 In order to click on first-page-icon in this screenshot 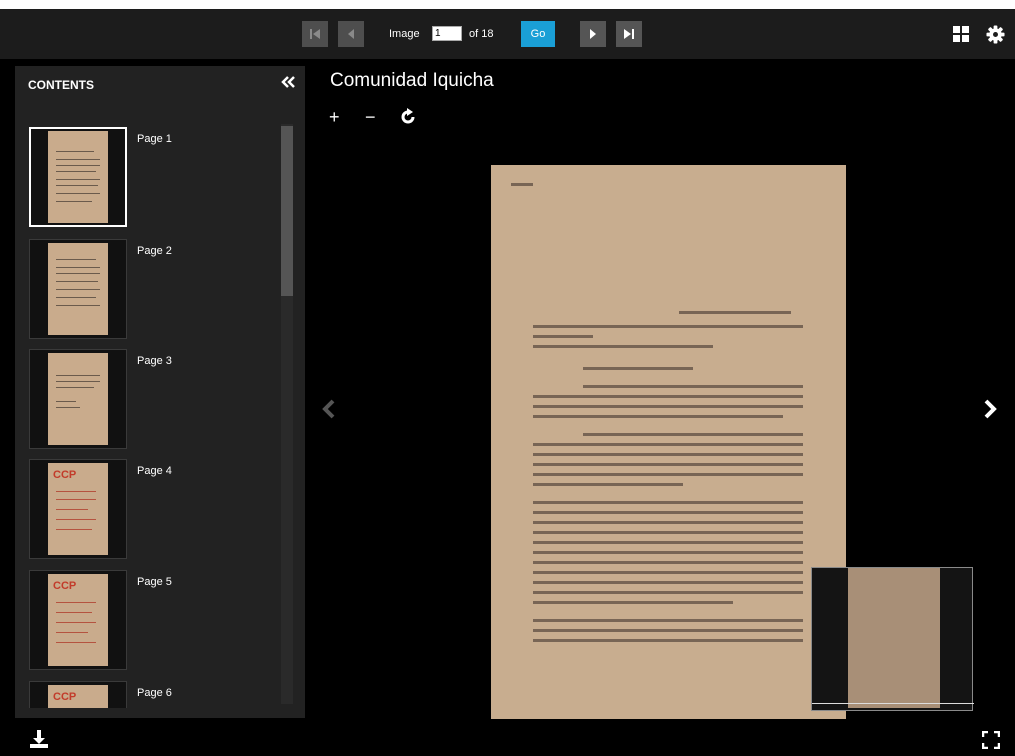, I will do `click(315, 34)`.